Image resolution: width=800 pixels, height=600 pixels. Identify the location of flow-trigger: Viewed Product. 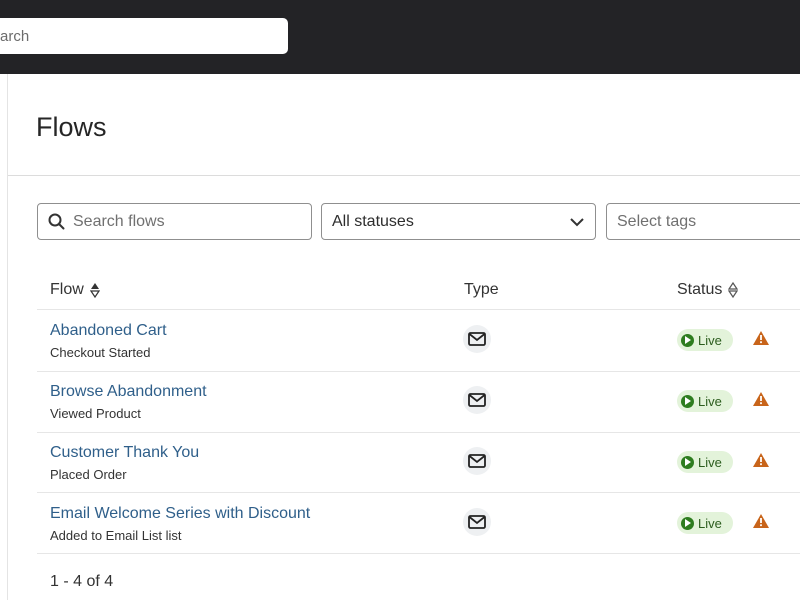
(95, 413).